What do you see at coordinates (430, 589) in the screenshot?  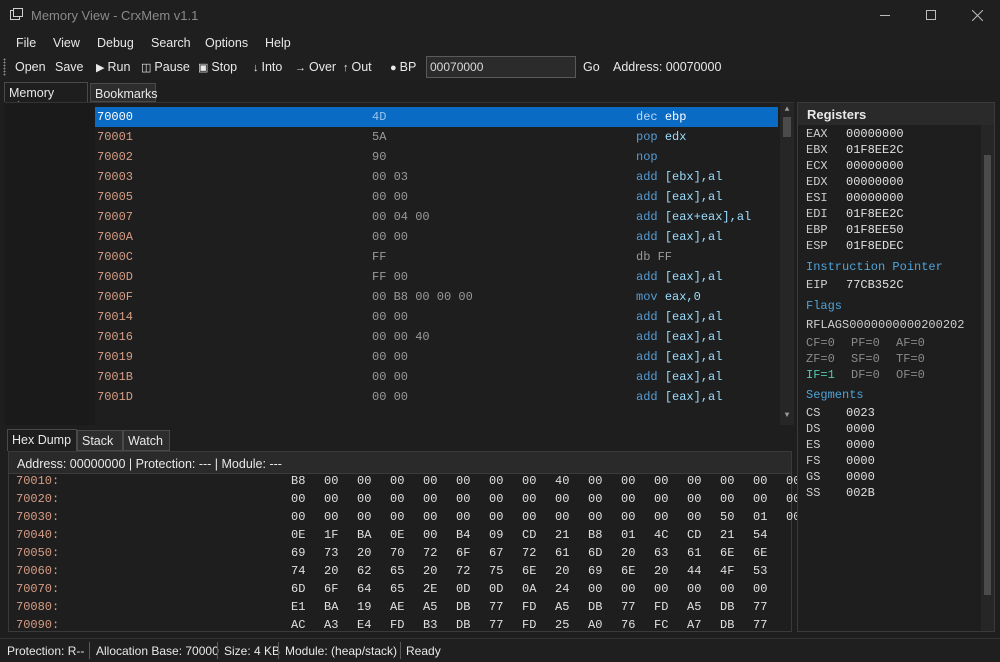 I see `hex-byte: 2E` at bounding box center [430, 589].